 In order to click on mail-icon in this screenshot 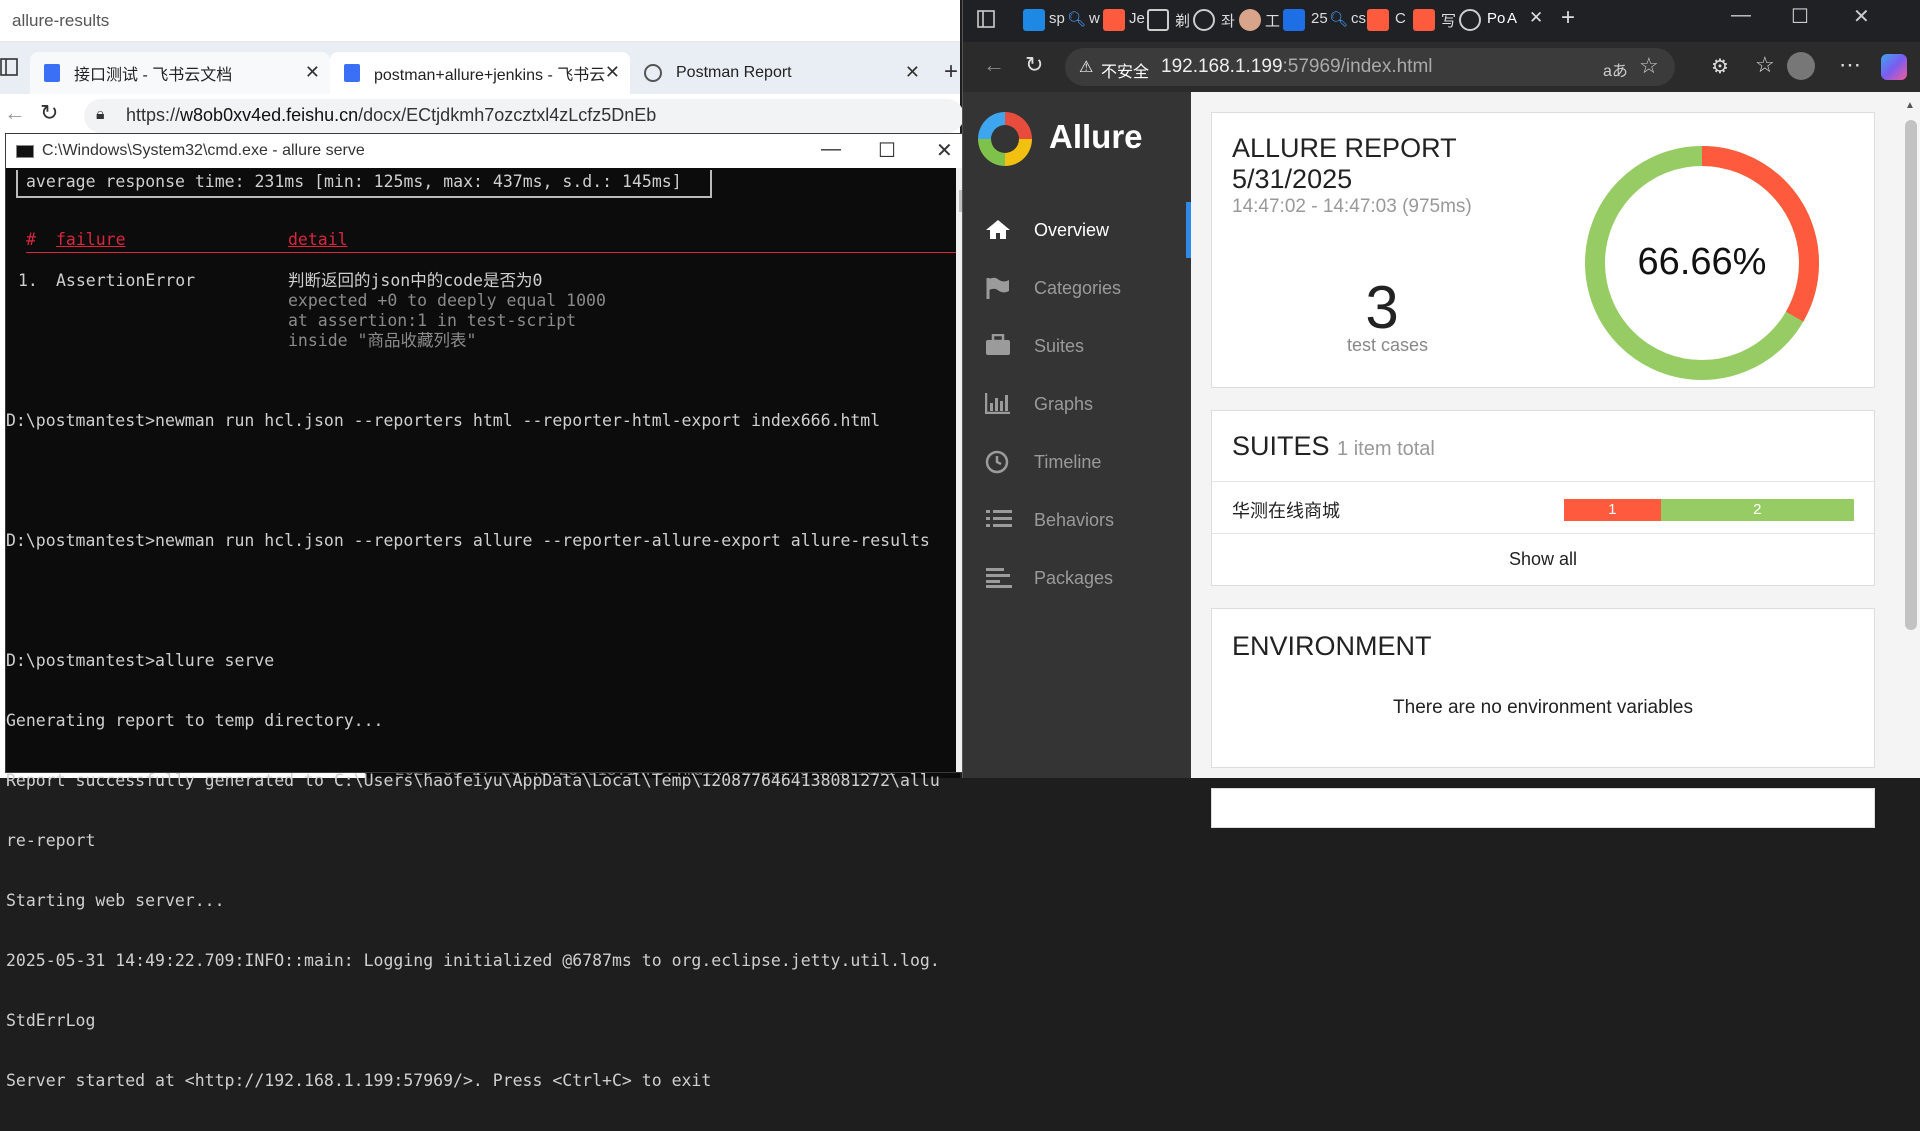, I will do `click(1294, 20)`.